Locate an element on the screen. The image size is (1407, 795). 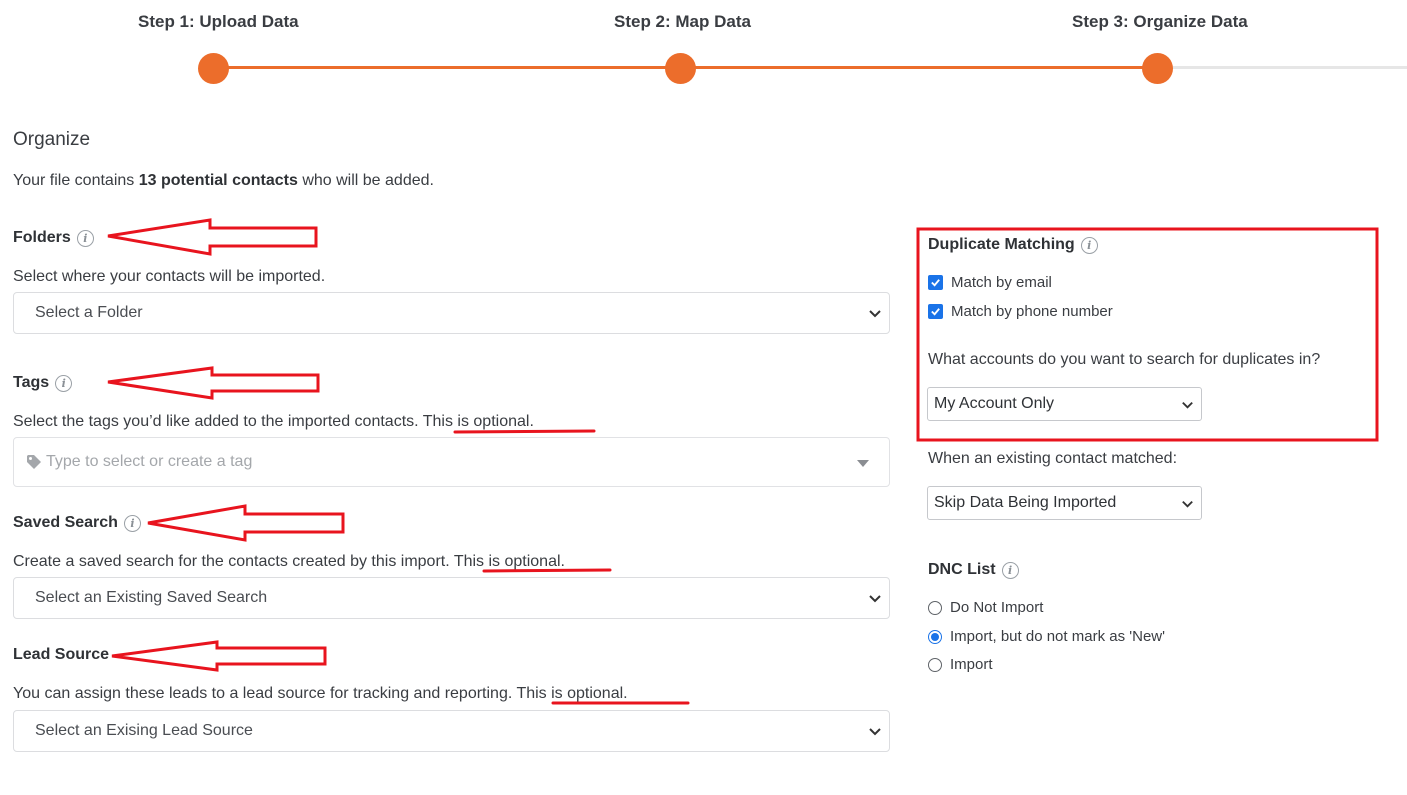
dnc-option-import: Import is located at coordinates (960, 664).